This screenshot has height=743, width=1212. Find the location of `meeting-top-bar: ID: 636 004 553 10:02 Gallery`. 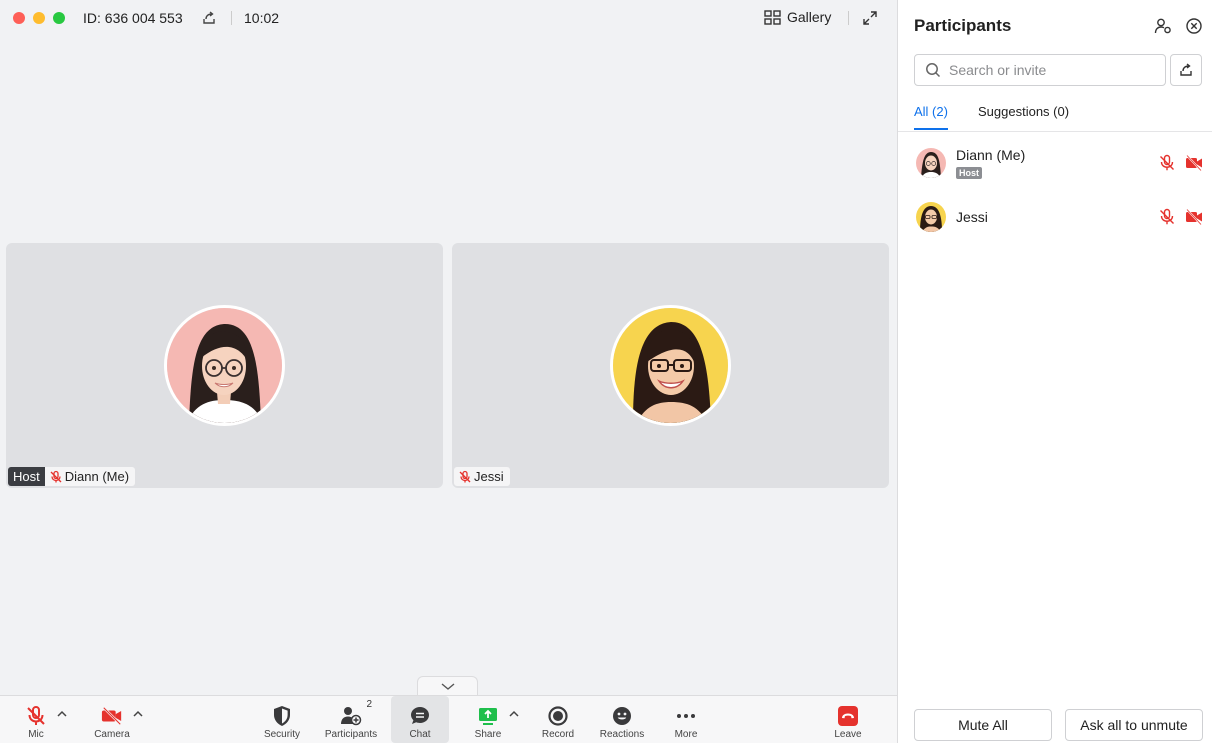

meeting-top-bar: ID: 636 004 553 10:02 Gallery is located at coordinates (448, 18).